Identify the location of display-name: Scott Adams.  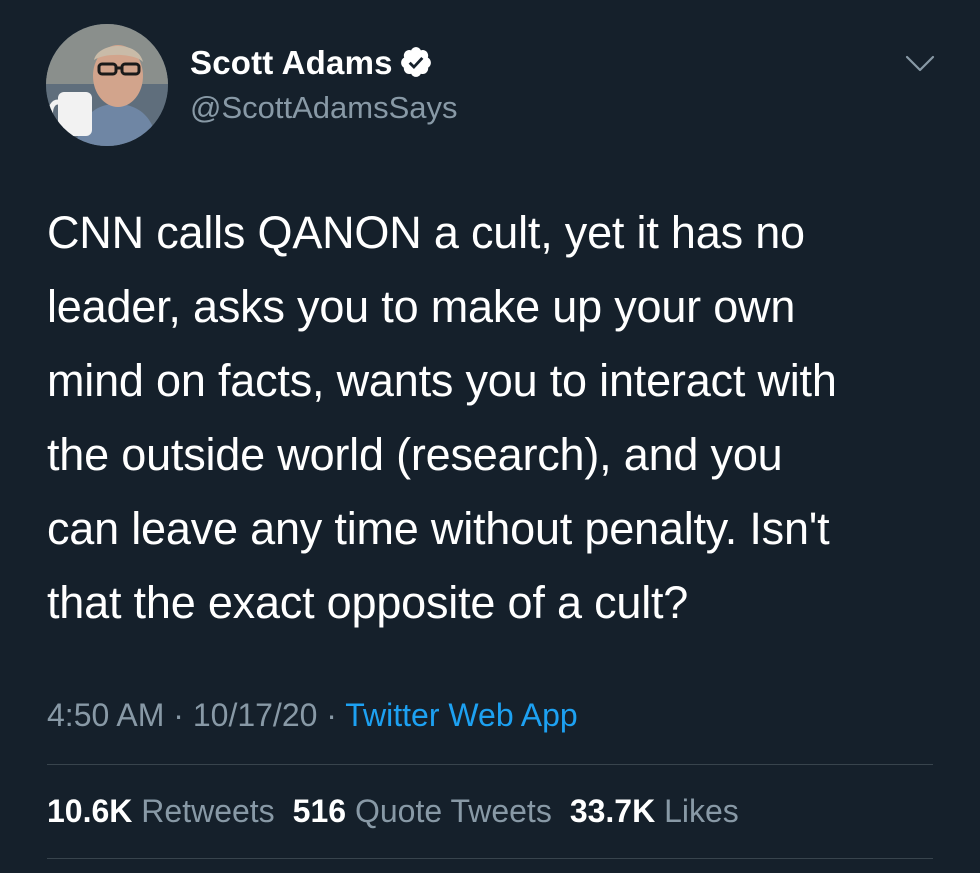
(291, 63).